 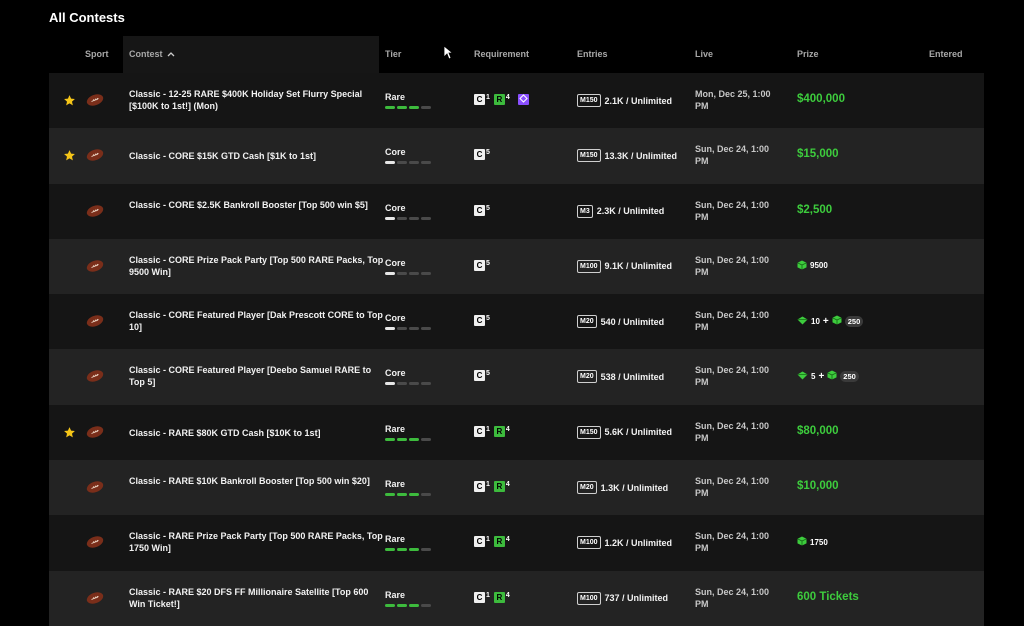 I want to click on pack-count: 1750, so click(x=819, y=542).